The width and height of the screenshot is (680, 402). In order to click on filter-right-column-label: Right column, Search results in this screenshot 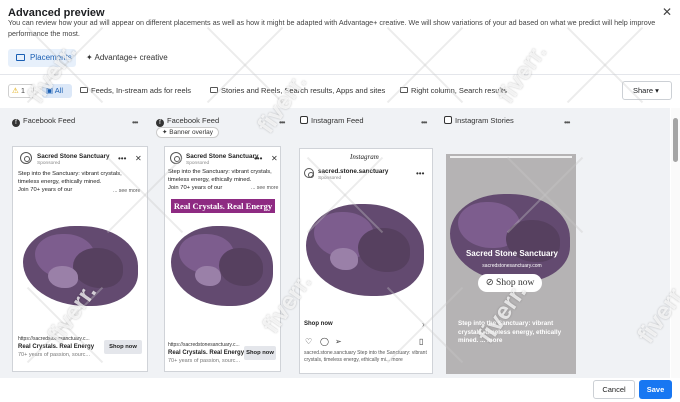, I will do `click(459, 90)`.